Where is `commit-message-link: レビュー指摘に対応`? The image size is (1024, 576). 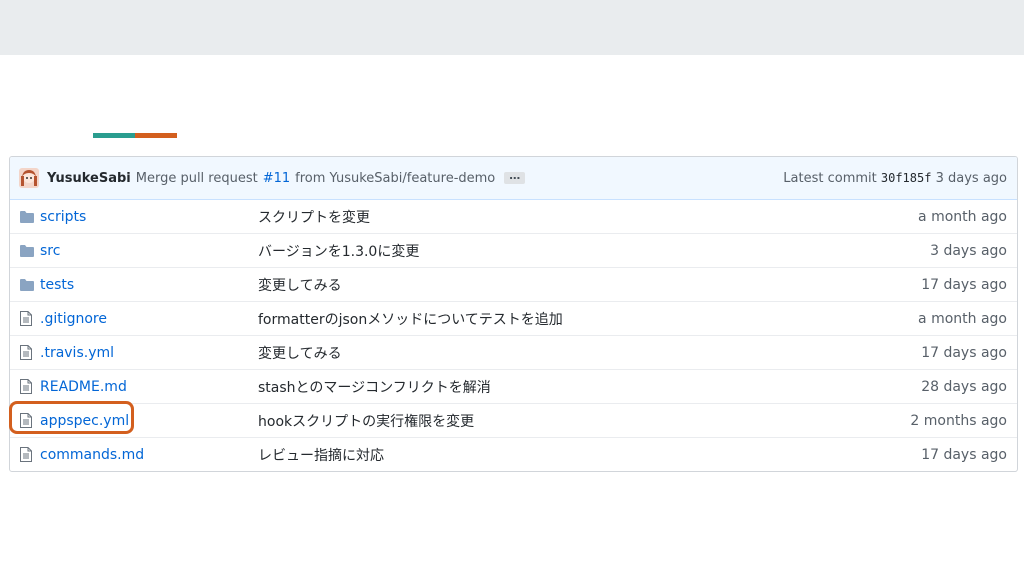 commit-message-link: レビュー指摘に対応 is located at coordinates (589, 455).